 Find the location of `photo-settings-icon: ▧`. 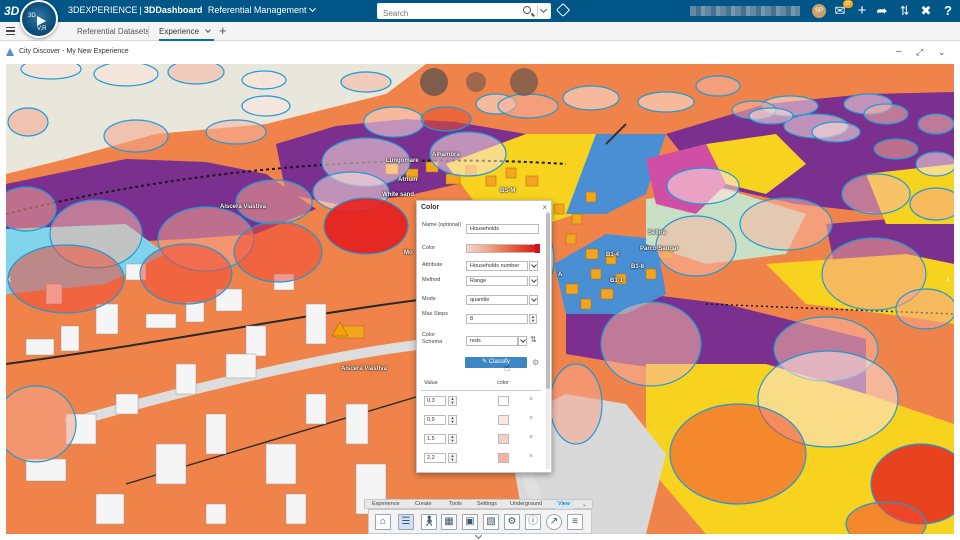

photo-settings-icon: ▧ is located at coordinates (491, 522).